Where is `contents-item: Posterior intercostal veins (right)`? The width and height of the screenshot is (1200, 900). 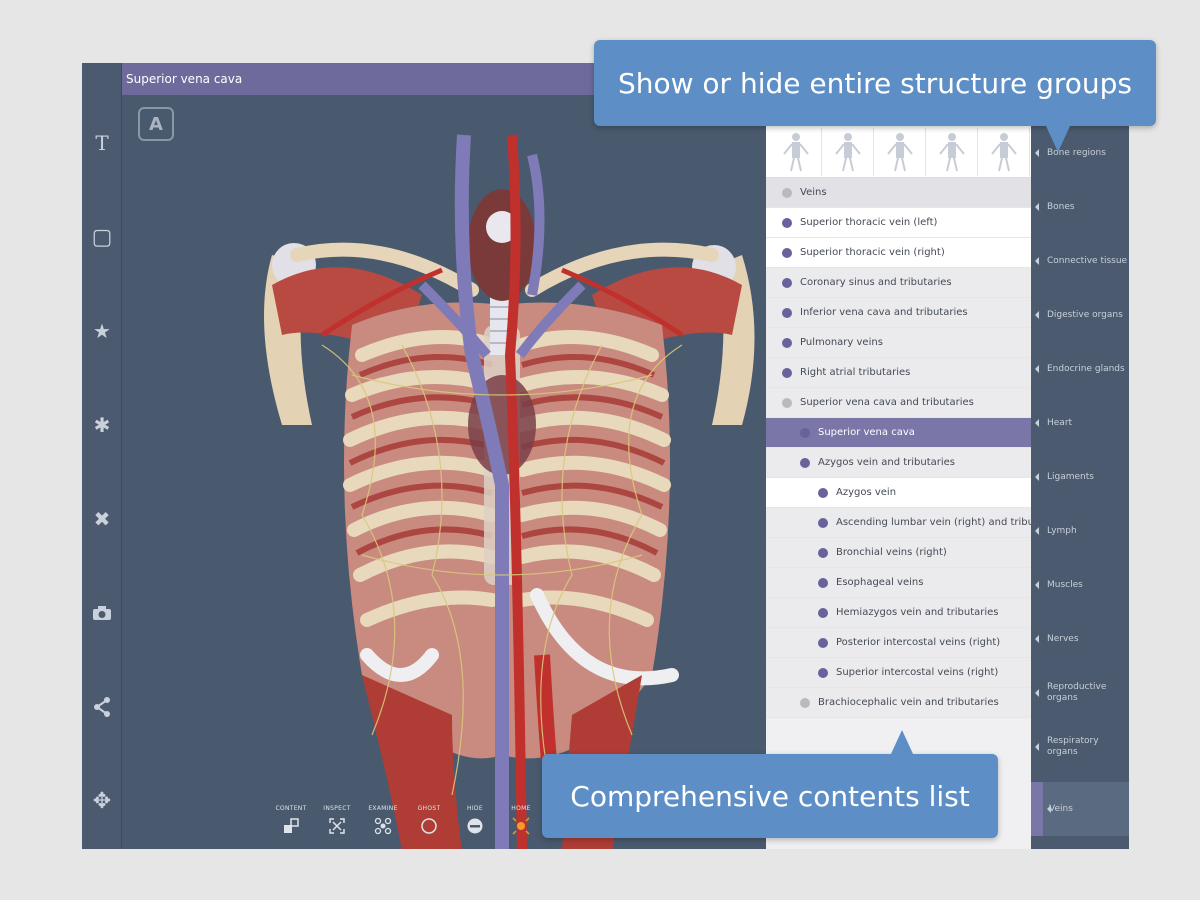
contents-item: Posterior intercostal veins (right) is located at coordinates (898, 643).